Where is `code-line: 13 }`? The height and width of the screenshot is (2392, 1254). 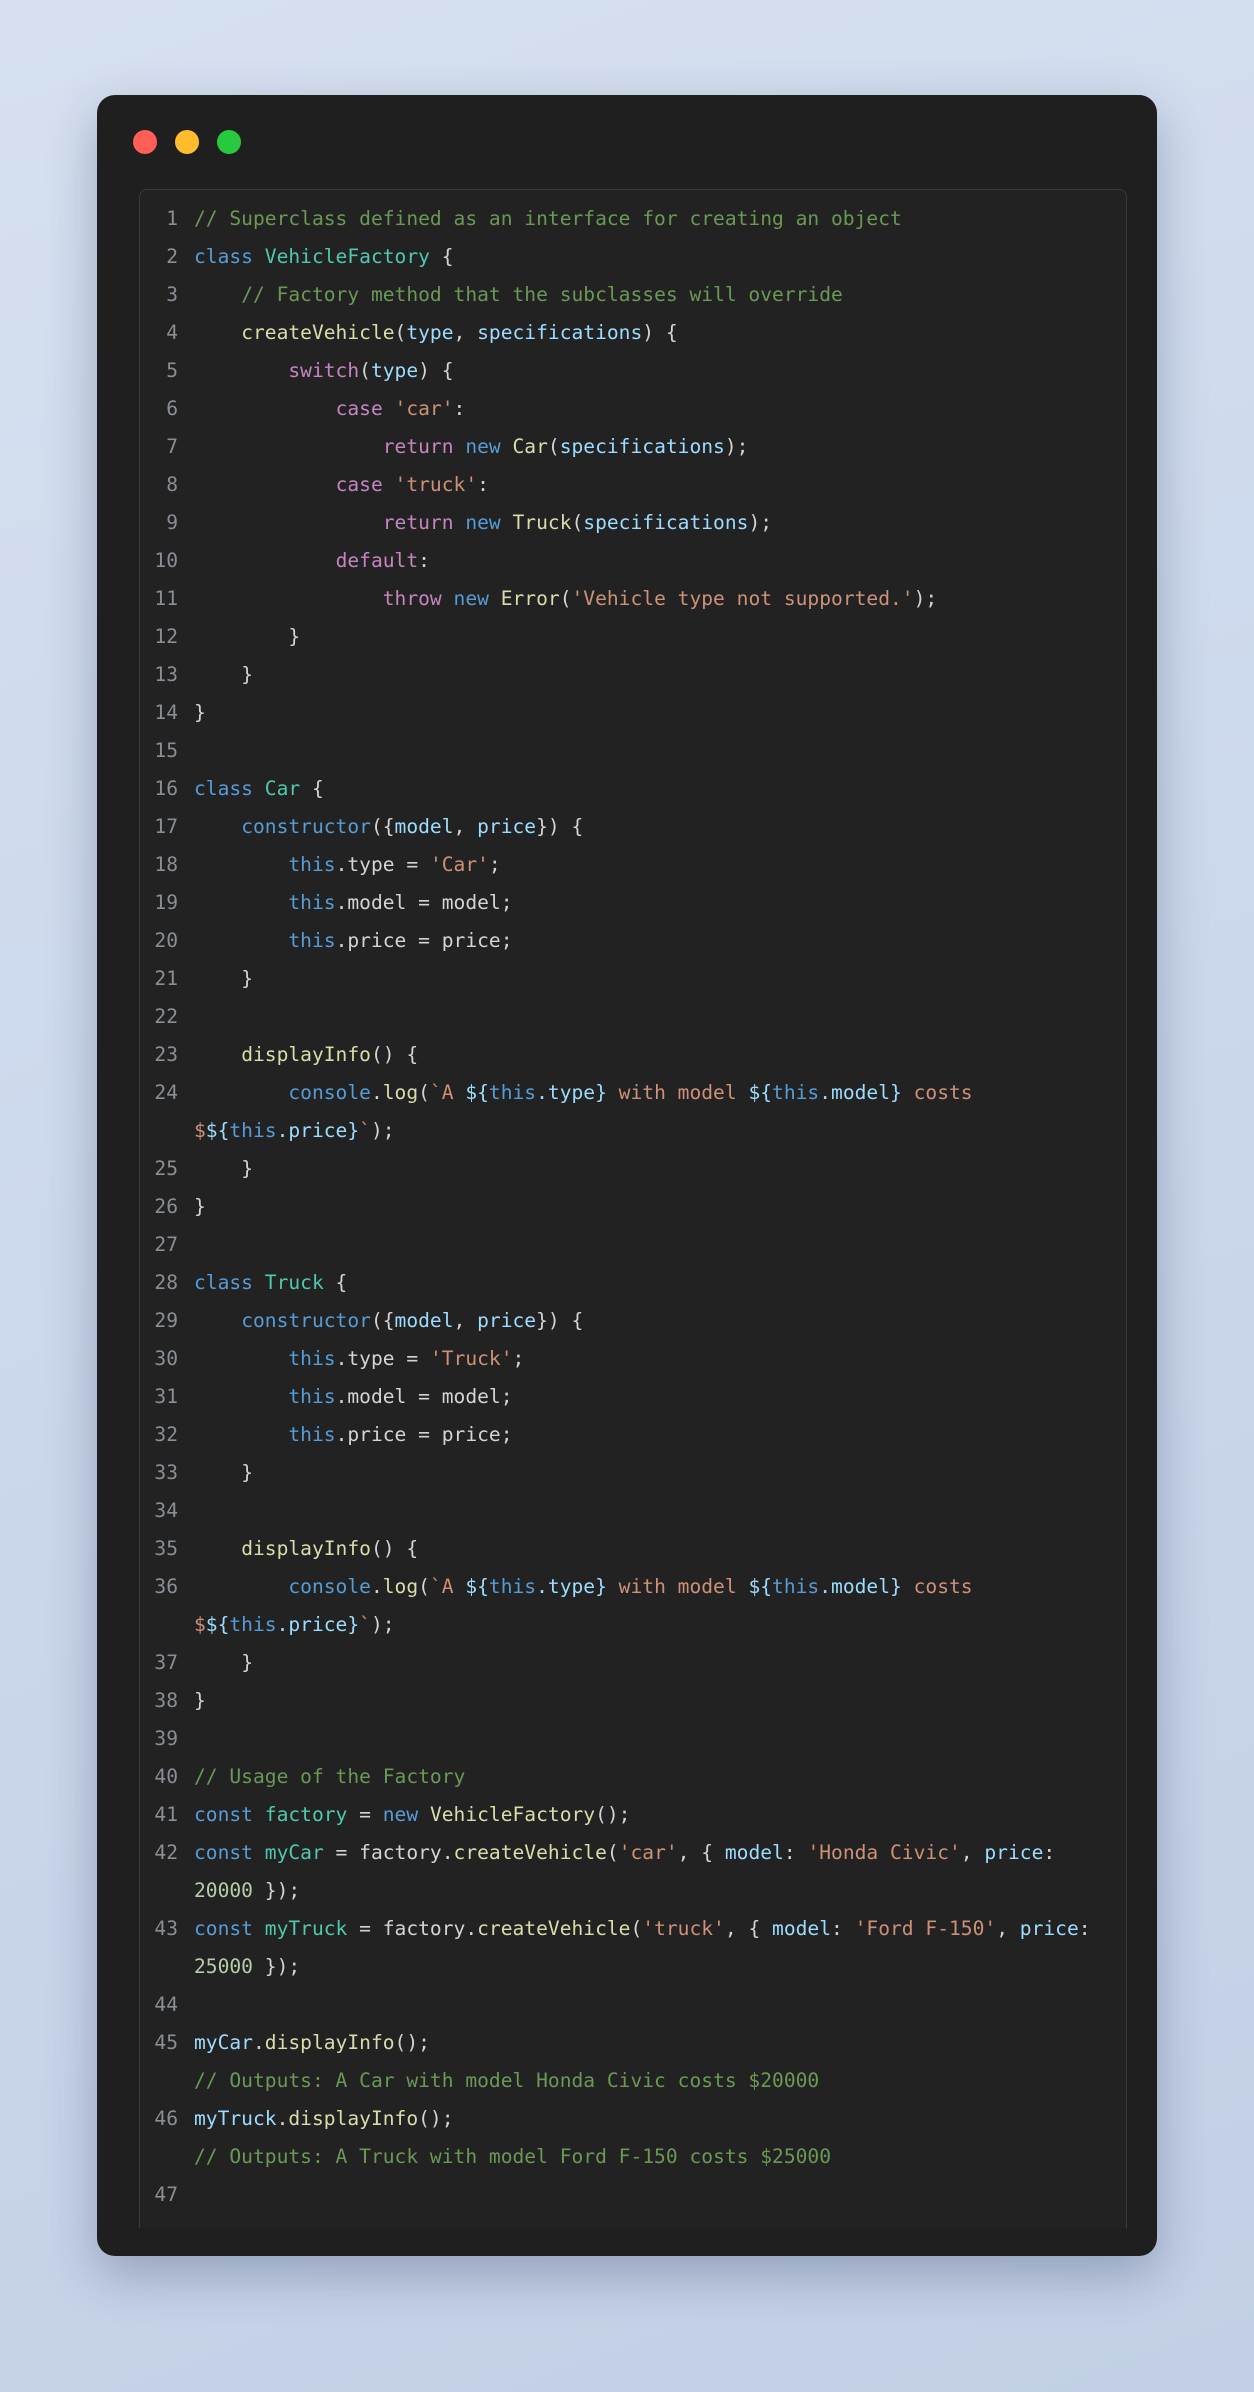 code-line: 13 } is located at coordinates (633, 675).